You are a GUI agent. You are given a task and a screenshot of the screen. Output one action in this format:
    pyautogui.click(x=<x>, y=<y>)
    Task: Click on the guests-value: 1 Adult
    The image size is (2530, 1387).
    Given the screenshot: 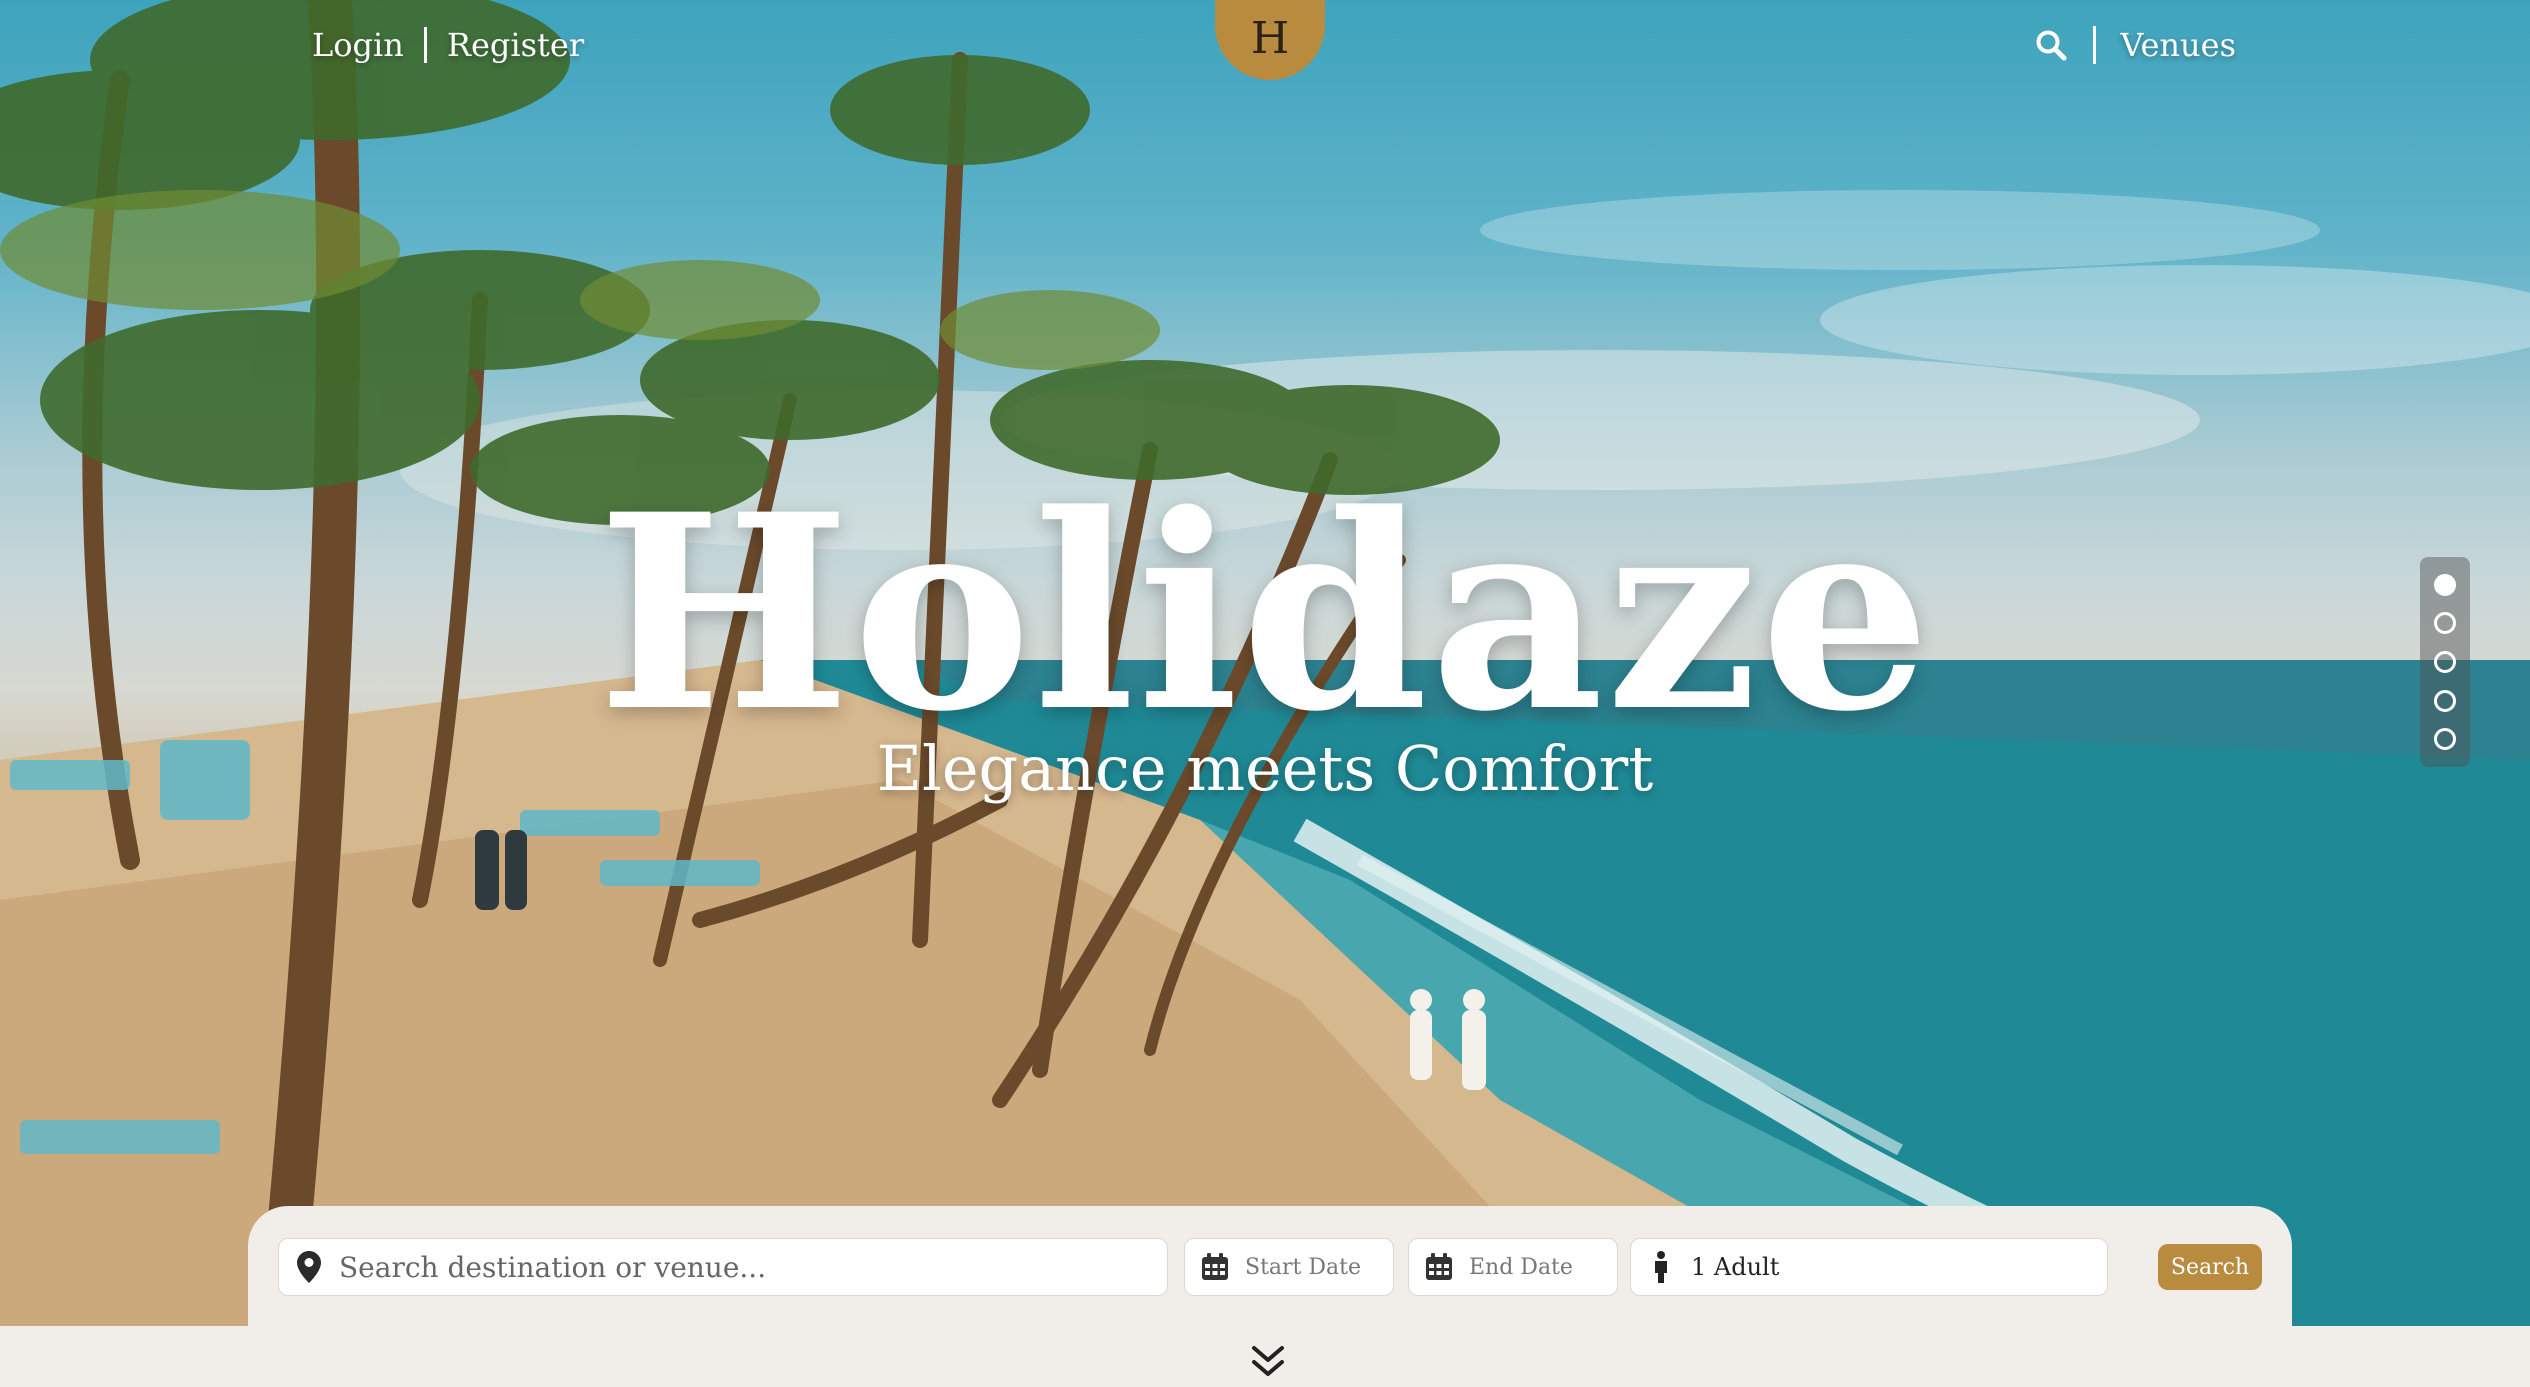 What is the action you would take?
    pyautogui.click(x=1735, y=1267)
    